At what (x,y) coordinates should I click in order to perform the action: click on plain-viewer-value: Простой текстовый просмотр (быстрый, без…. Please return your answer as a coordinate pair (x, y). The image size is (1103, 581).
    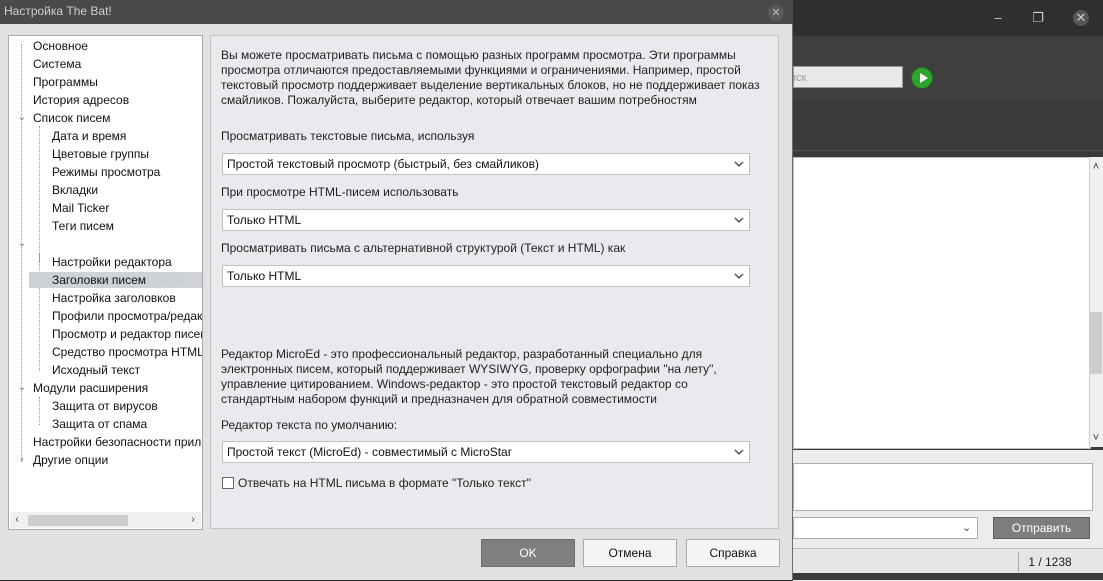
    Looking at the image, I should click on (383, 164).